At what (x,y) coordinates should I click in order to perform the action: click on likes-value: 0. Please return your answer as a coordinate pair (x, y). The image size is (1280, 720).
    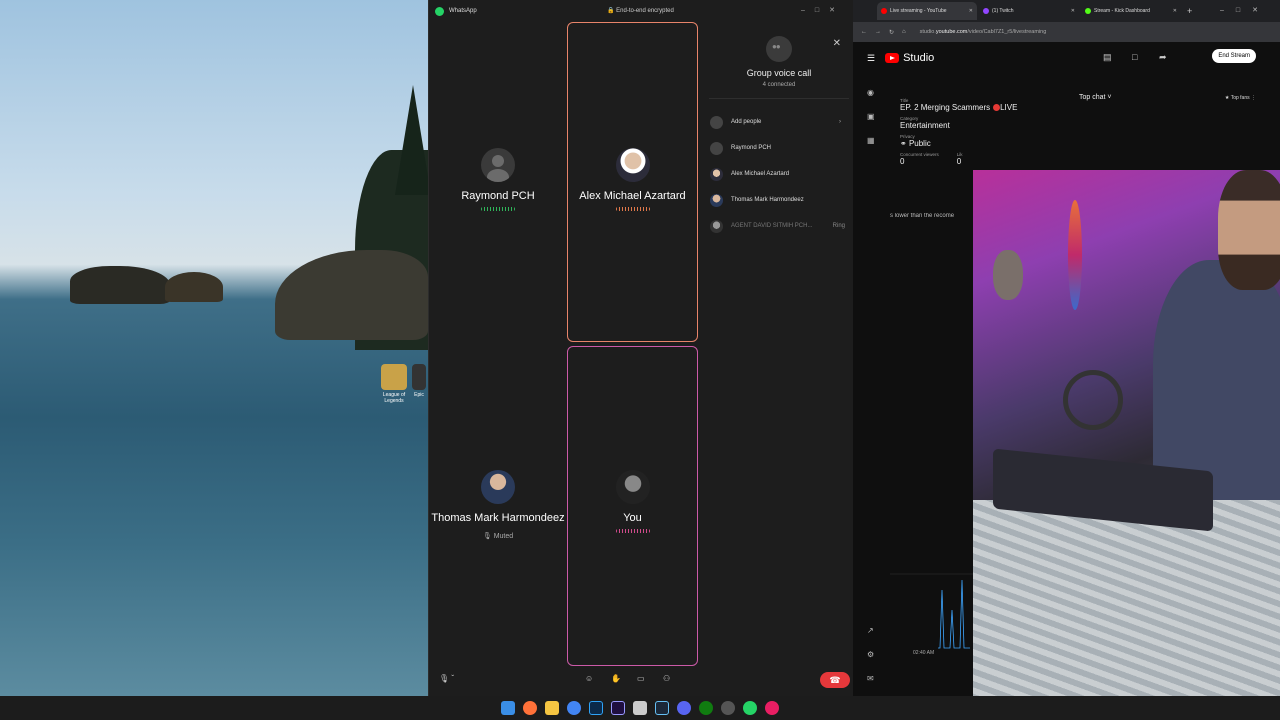
    Looking at the image, I should click on (959, 161).